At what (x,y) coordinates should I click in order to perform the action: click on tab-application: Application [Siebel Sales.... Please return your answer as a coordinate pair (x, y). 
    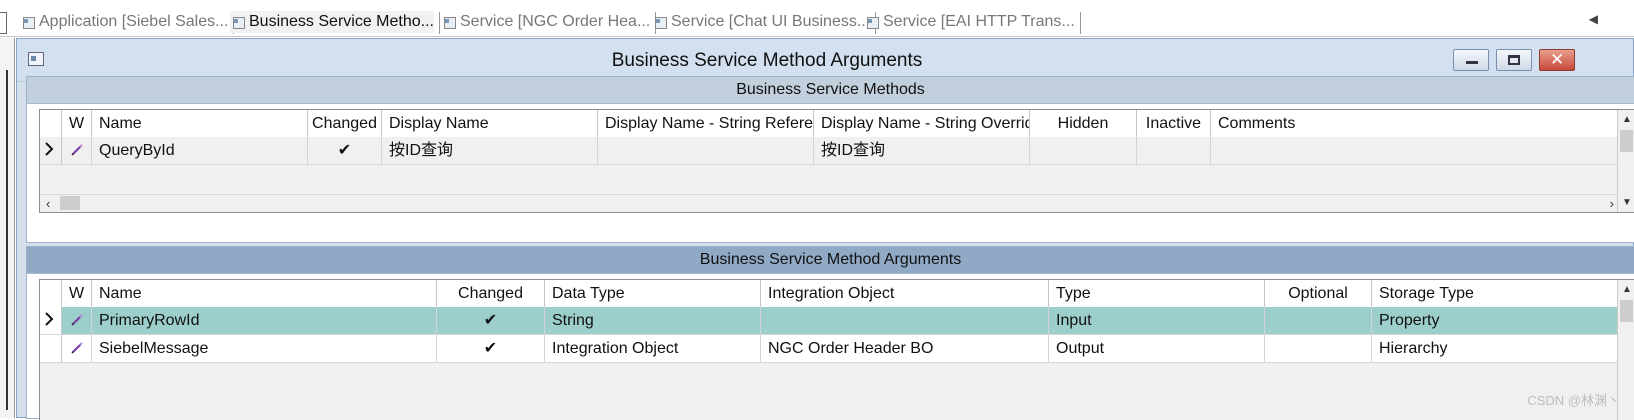
    Looking at the image, I should click on (127, 22).